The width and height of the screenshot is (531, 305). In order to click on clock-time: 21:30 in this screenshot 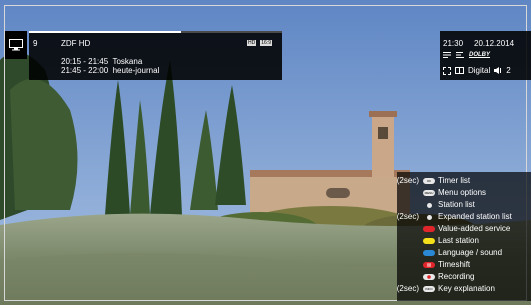, I will do `click(453, 43)`.